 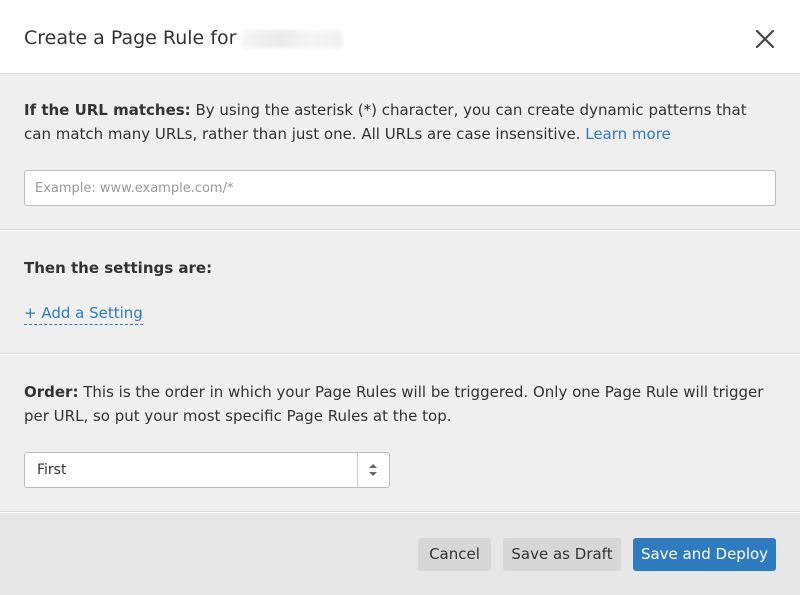 I want to click on order-label: Order:, so click(x=51, y=392).